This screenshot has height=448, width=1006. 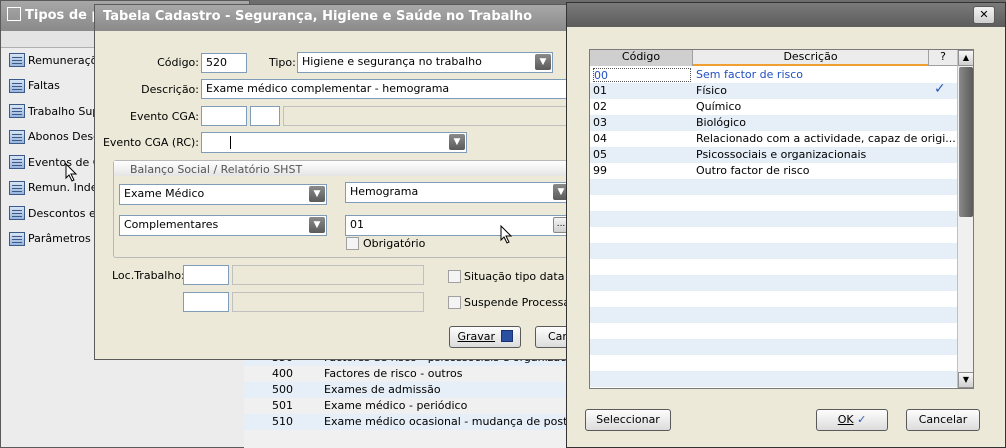 I want to click on close-icon: ✕, so click(x=984, y=15).